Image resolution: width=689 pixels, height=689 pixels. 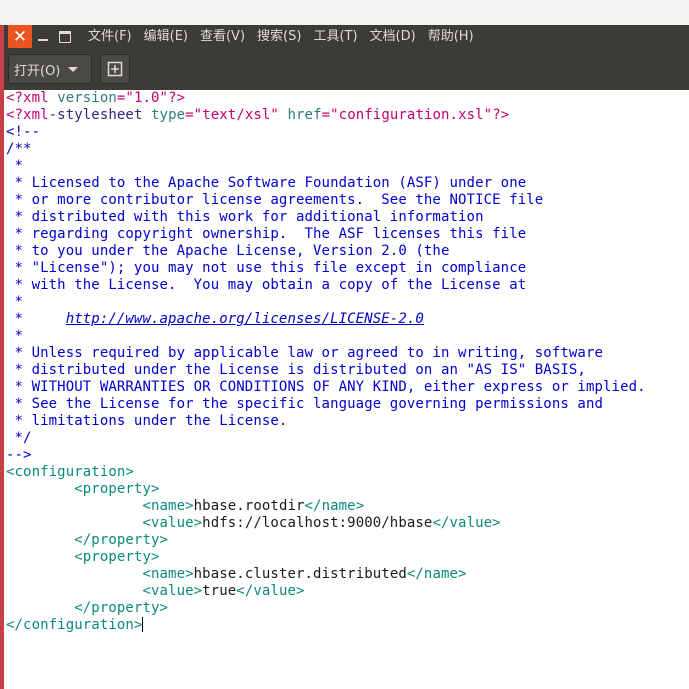 What do you see at coordinates (219, 591) in the screenshot?
I see `code-token: true` at bounding box center [219, 591].